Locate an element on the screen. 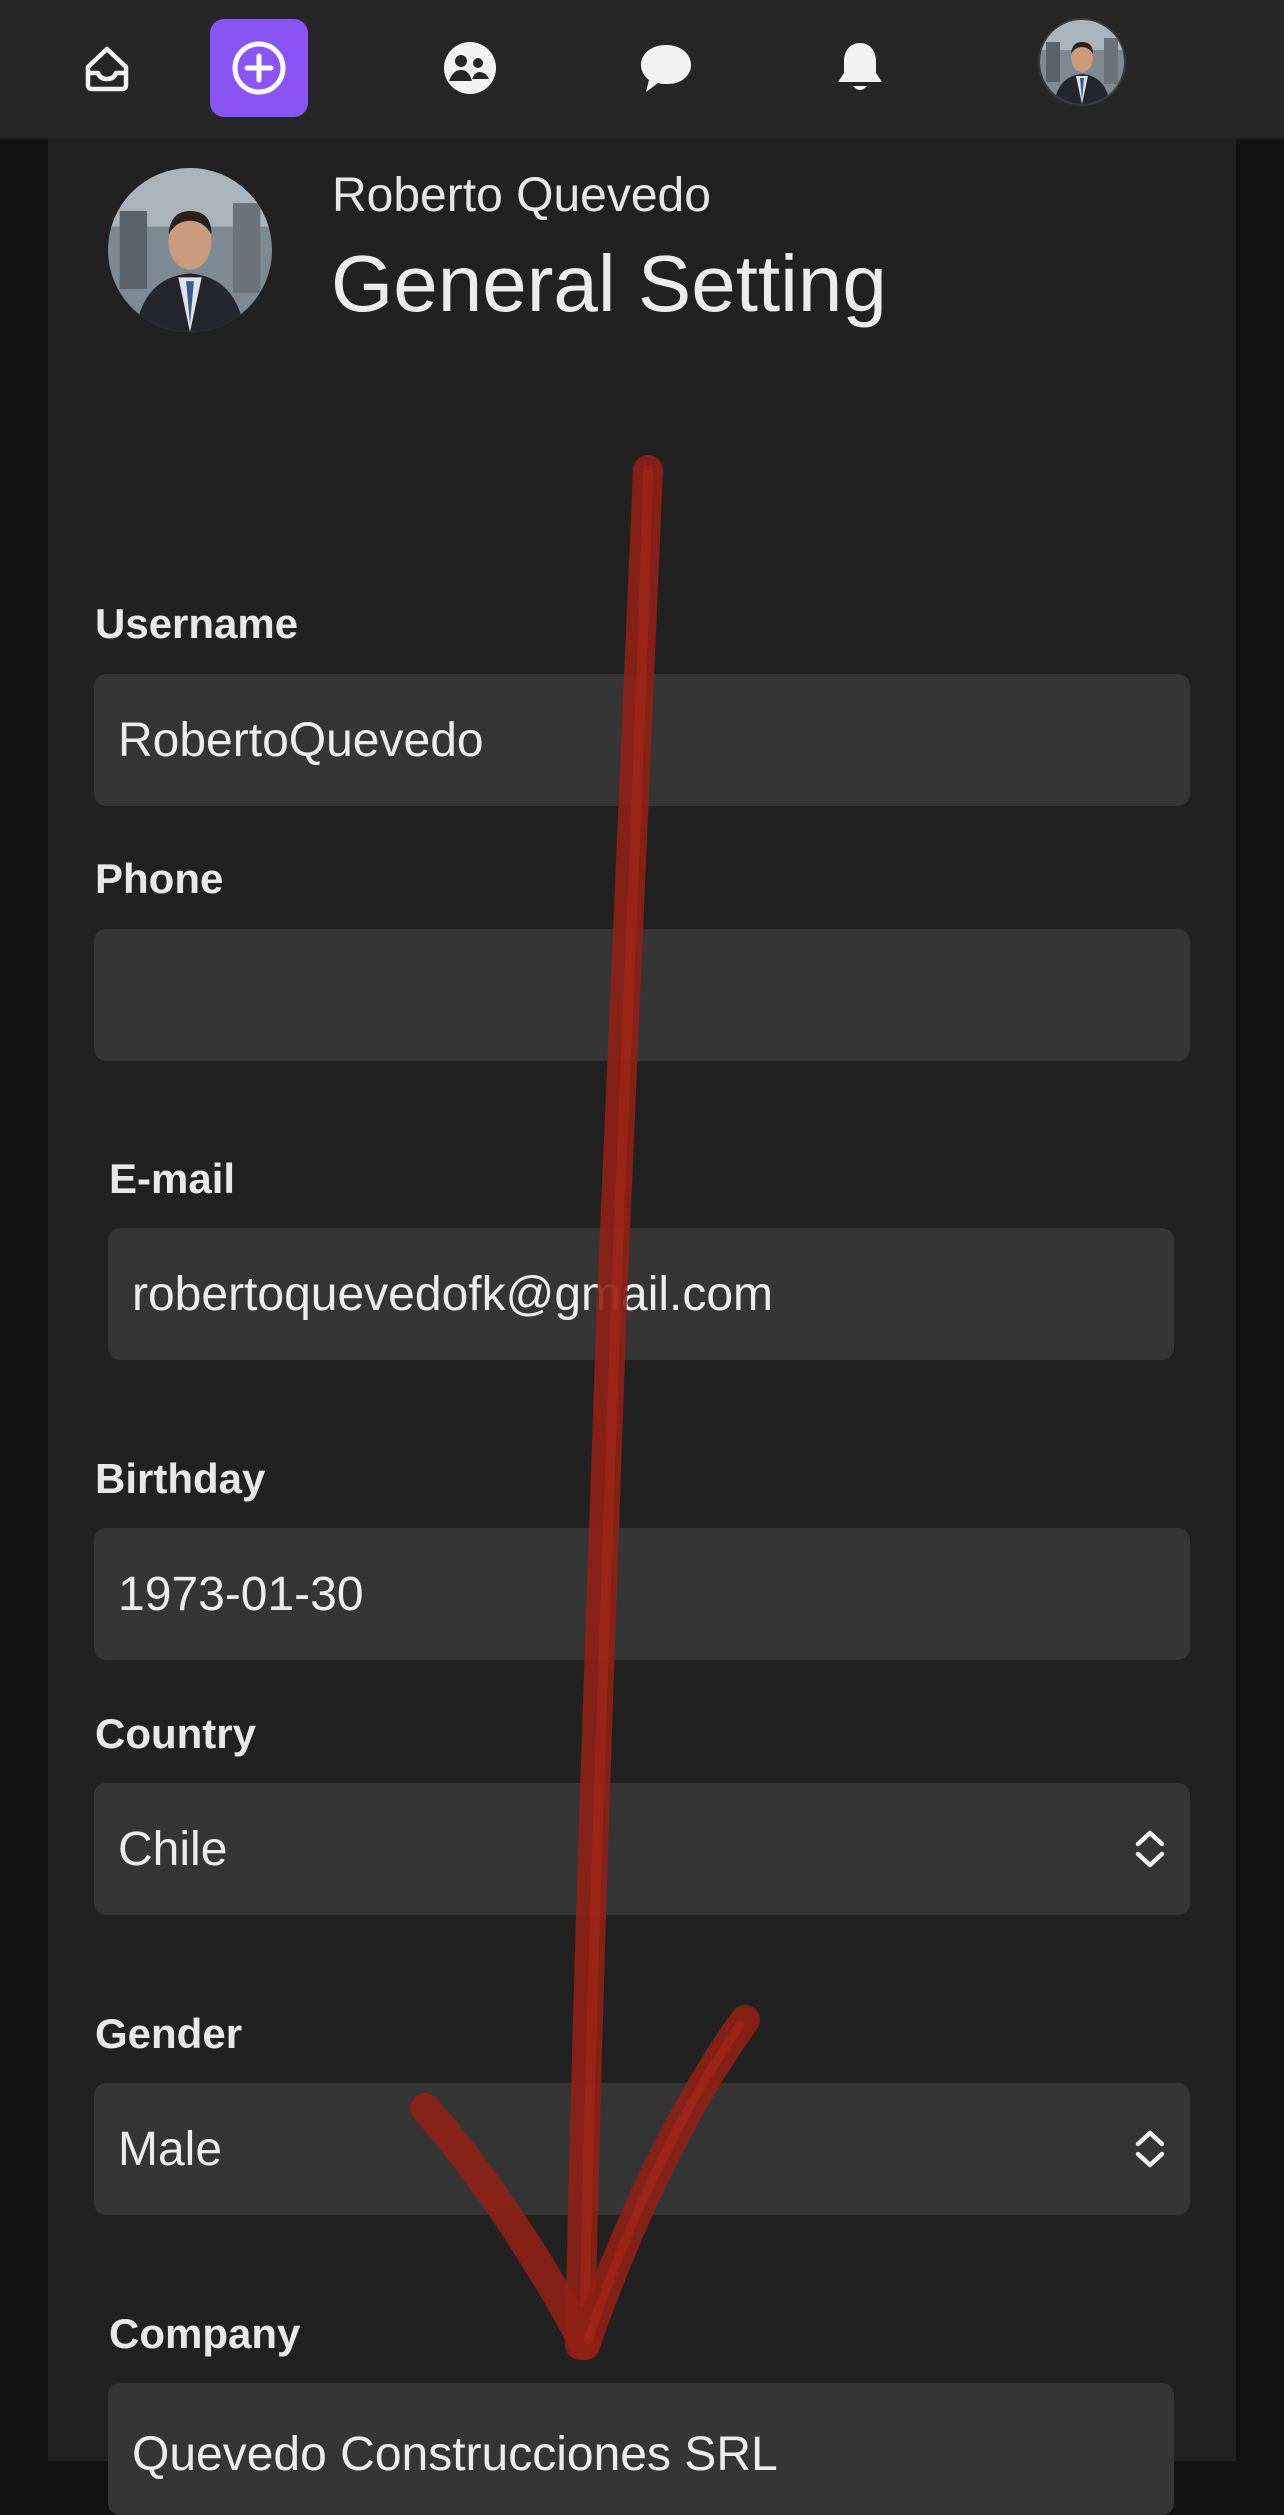 This screenshot has height=2515, width=1284. gender-value: Male is located at coordinates (170, 2149).